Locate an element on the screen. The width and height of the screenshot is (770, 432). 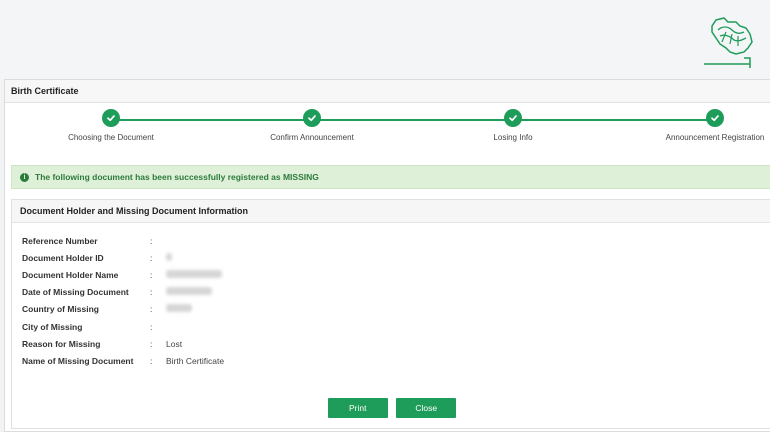
row-label: Document Holder ID is located at coordinates (63, 257).